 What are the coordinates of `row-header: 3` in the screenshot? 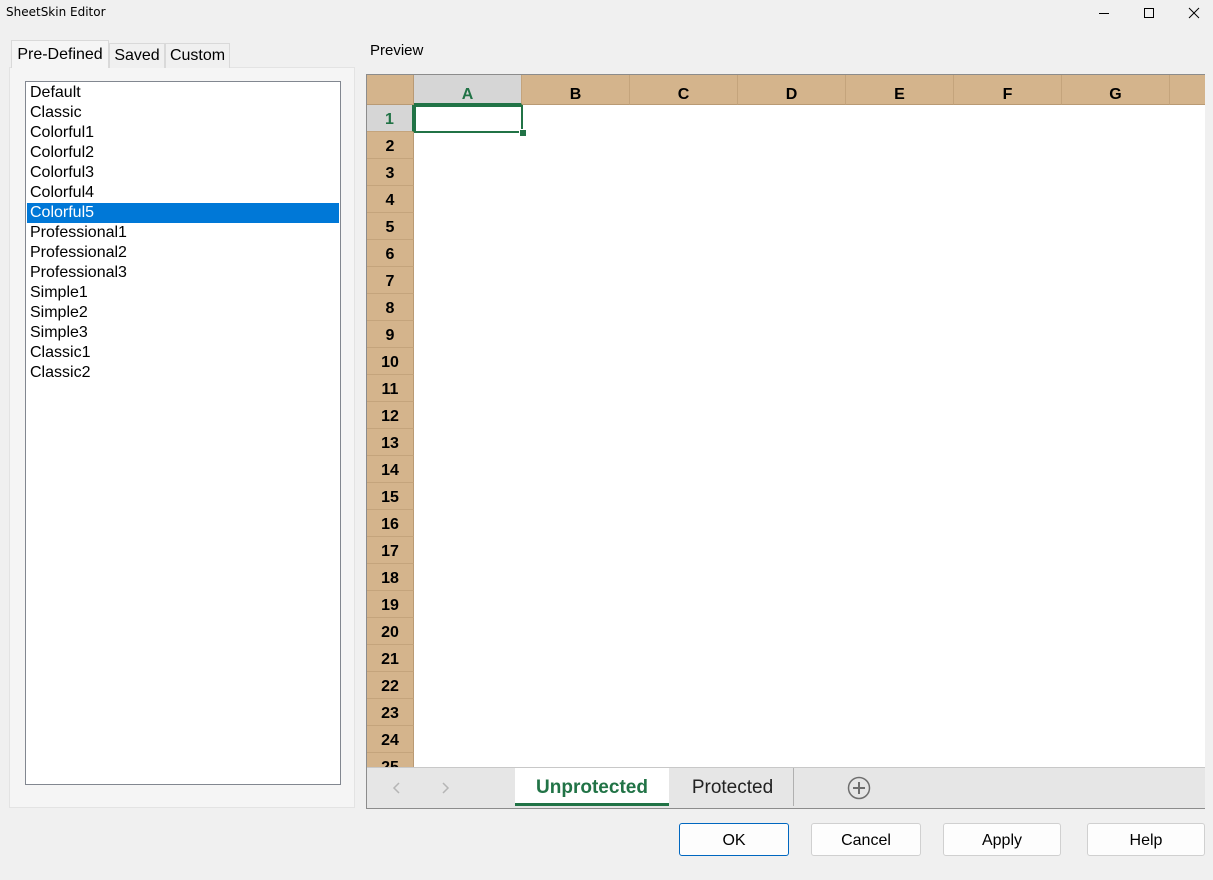 It's located at (390, 172).